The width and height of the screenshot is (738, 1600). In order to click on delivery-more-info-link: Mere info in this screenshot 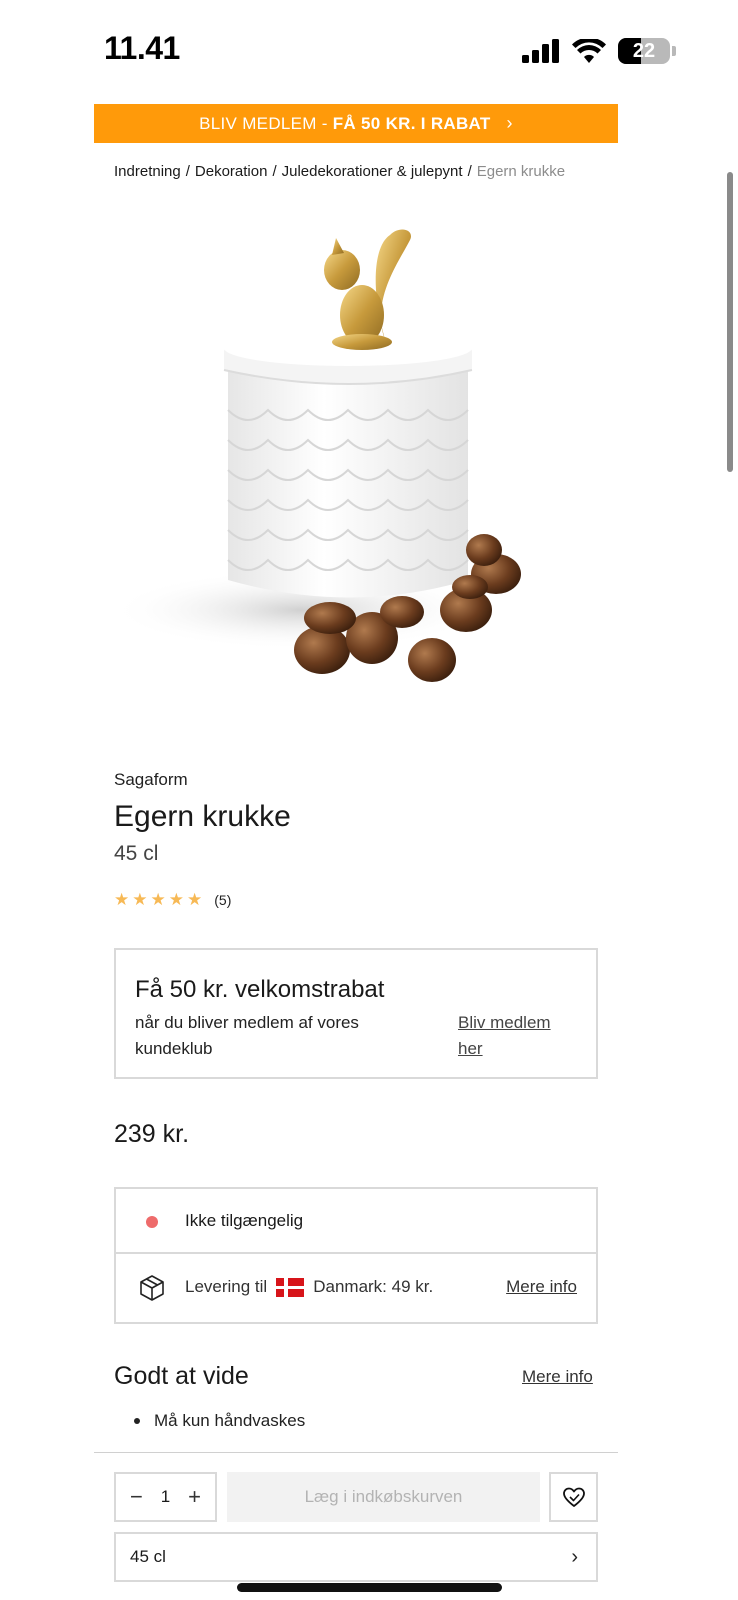, I will do `click(541, 1287)`.